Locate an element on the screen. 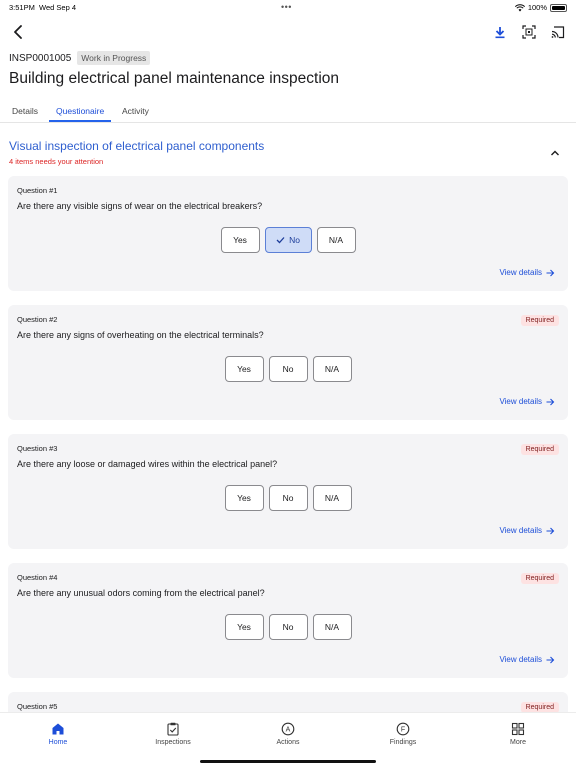  scan-button is located at coordinates (529, 32).